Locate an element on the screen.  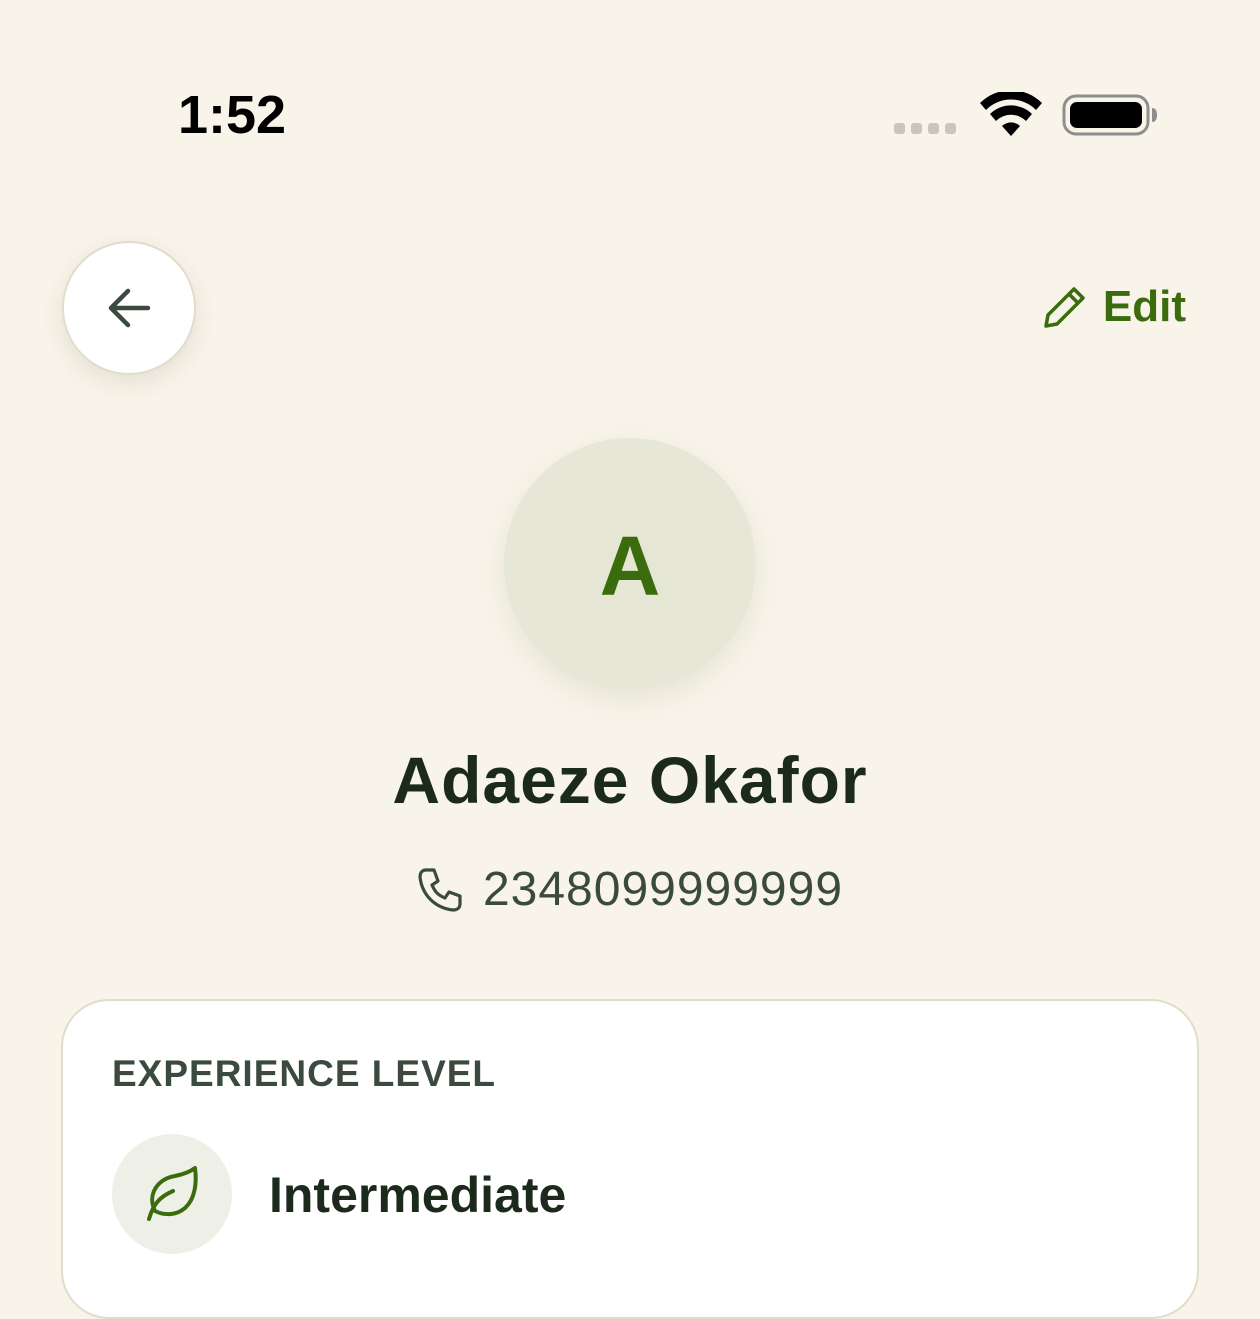
phone-icon is located at coordinates (440, 889).